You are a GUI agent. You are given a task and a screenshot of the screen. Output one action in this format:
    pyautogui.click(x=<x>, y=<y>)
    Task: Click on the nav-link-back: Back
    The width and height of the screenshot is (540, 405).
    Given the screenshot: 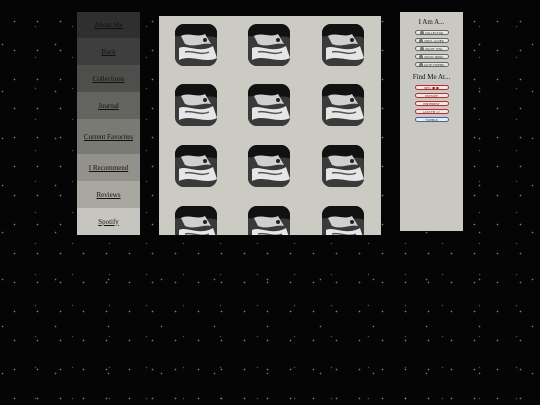 What is the action you would take?
    pyautogui.click(x=108, y=51)
    